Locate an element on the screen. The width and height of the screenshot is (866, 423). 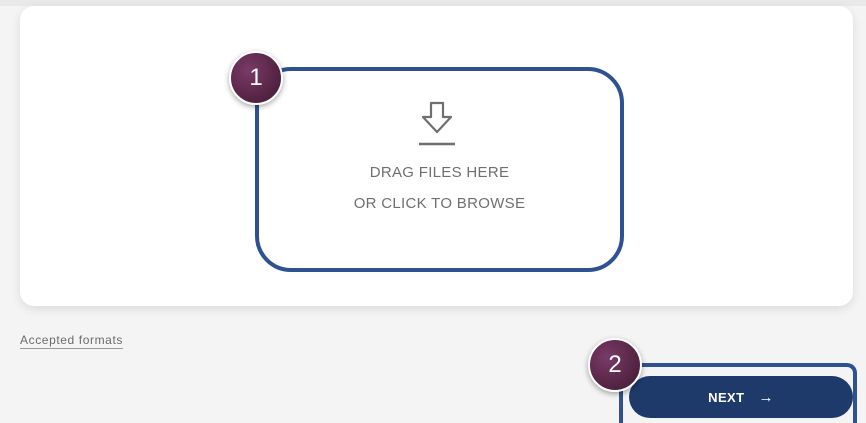
step-badge-1: 1 is located at coordinates (256, 78).